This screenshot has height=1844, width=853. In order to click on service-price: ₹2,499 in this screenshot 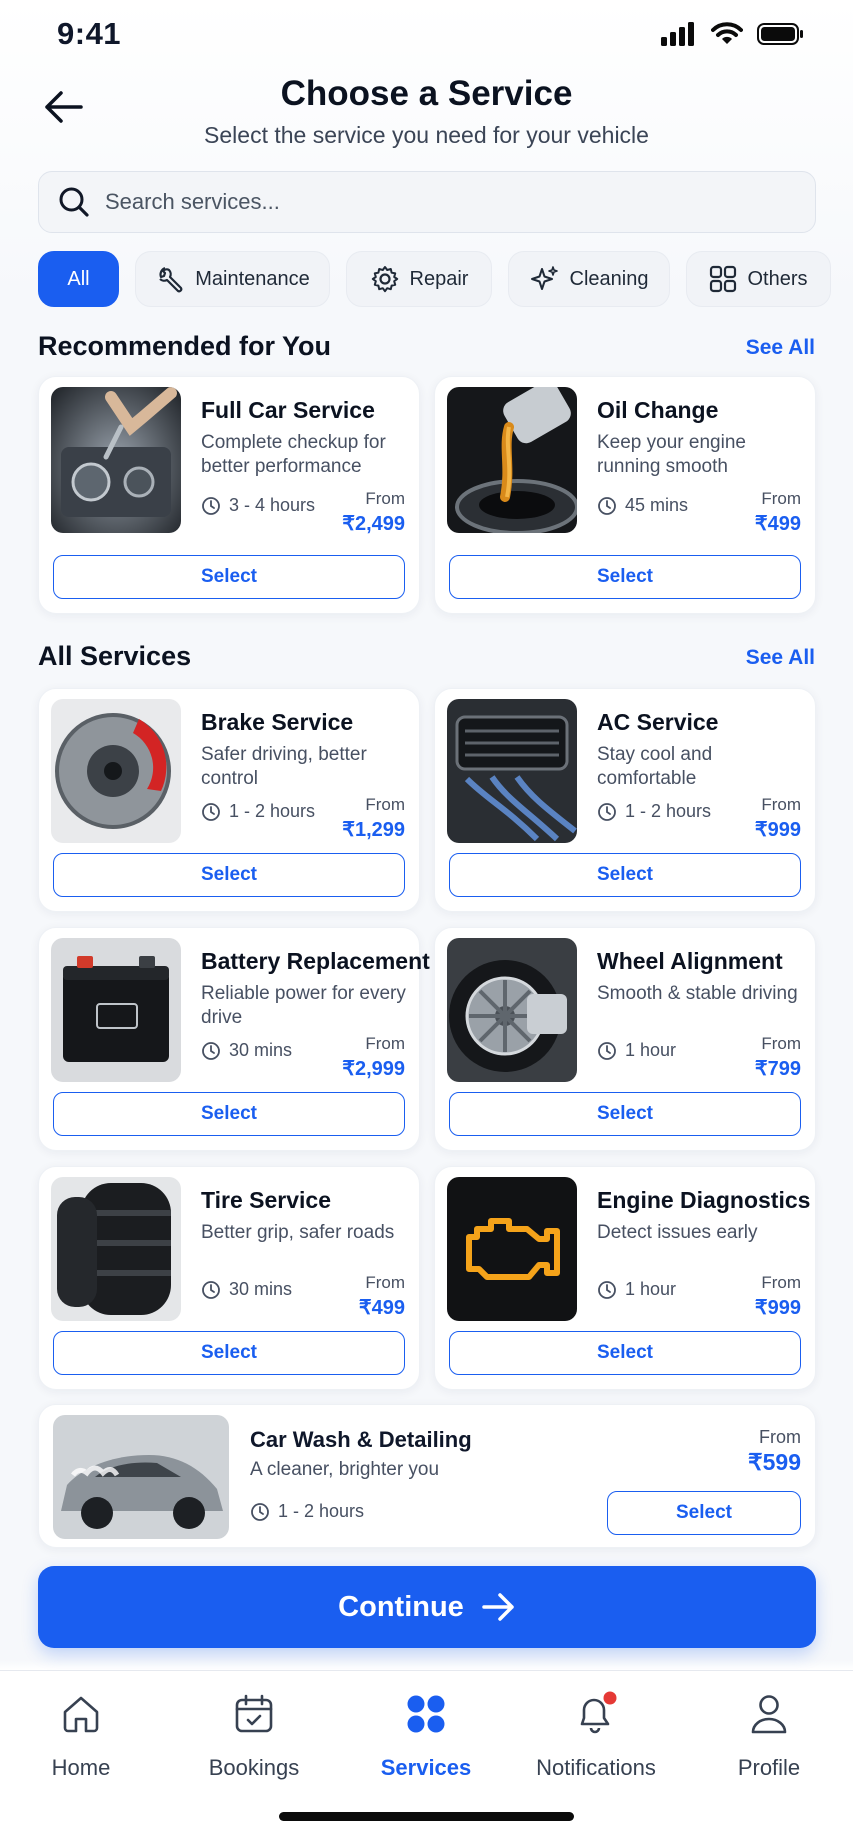, I will do `click(373, 524)`.